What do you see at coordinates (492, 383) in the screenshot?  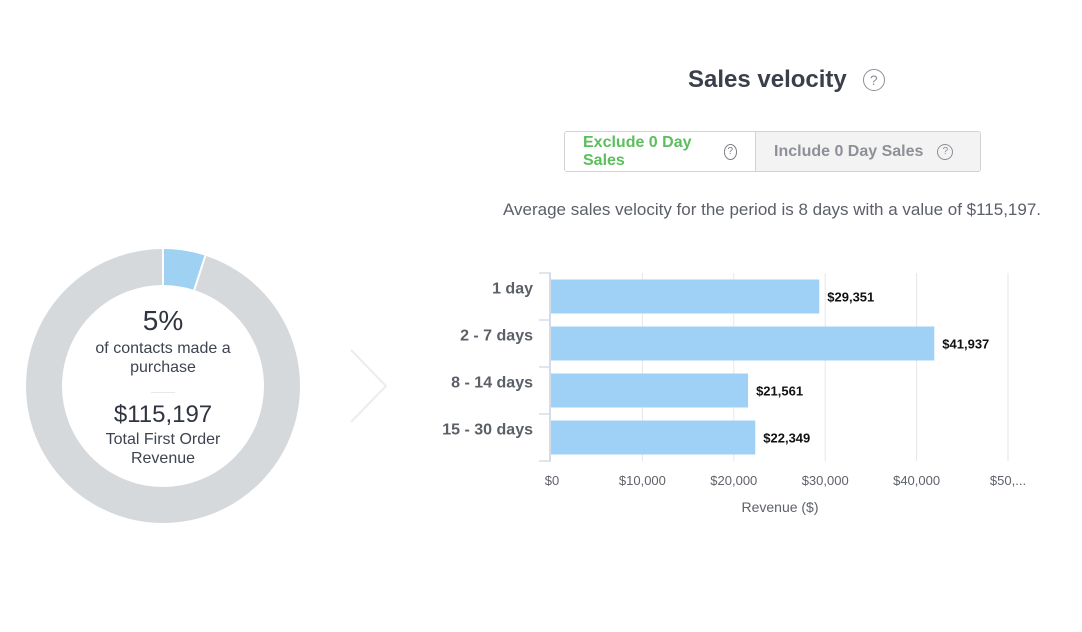 I see `category-label: 8 - 14 days` at bounding box center [492, 383].